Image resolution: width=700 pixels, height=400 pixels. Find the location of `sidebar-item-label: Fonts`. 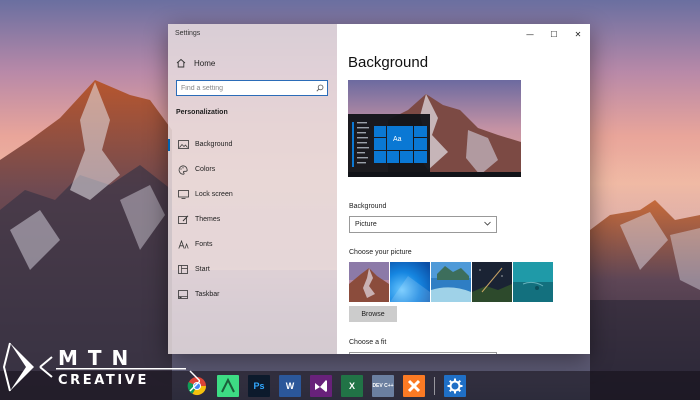

sidebar-item-label: Fonts is located at coordinates (204, 244).